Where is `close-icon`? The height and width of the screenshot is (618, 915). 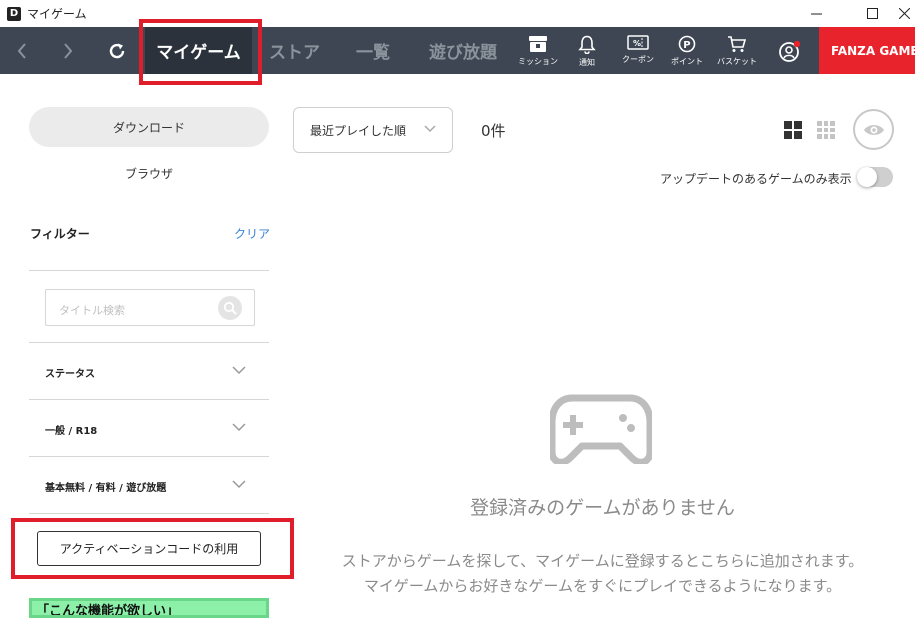 close-icon is located at coordinates (904, 13).